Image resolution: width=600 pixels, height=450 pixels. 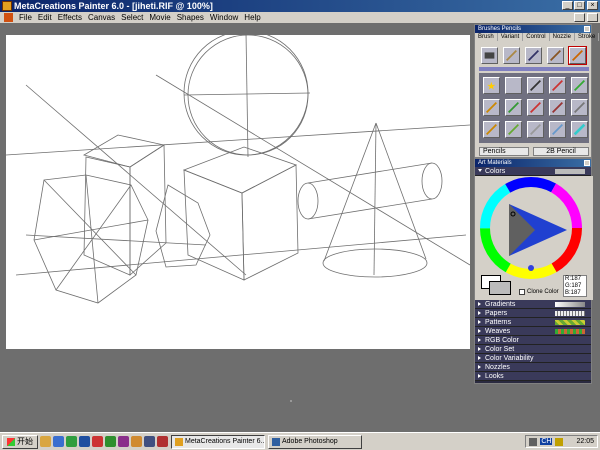 What do you see at coordinates (20, 441) in the screenshot?
I see `start-button: 开始` at bounding box center [20, 441].